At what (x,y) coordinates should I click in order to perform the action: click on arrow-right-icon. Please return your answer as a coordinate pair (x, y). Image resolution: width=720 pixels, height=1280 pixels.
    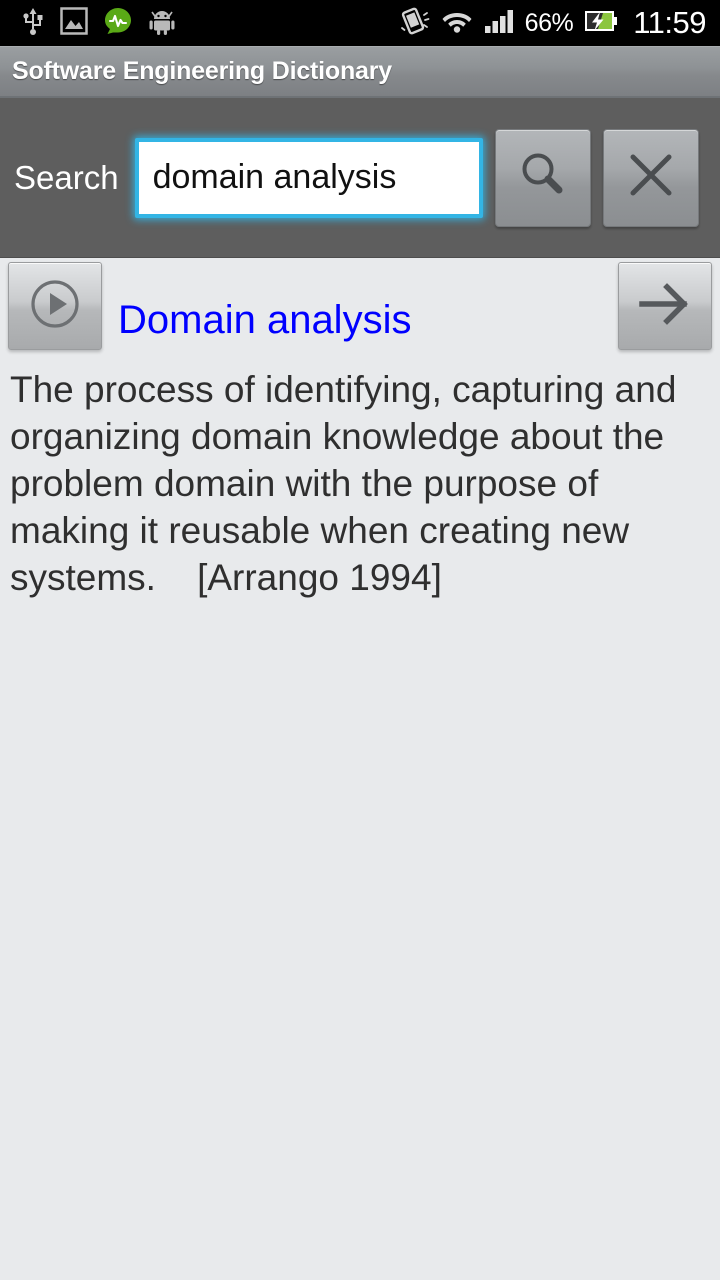
    Looking at the image, I should click on (665, 306).